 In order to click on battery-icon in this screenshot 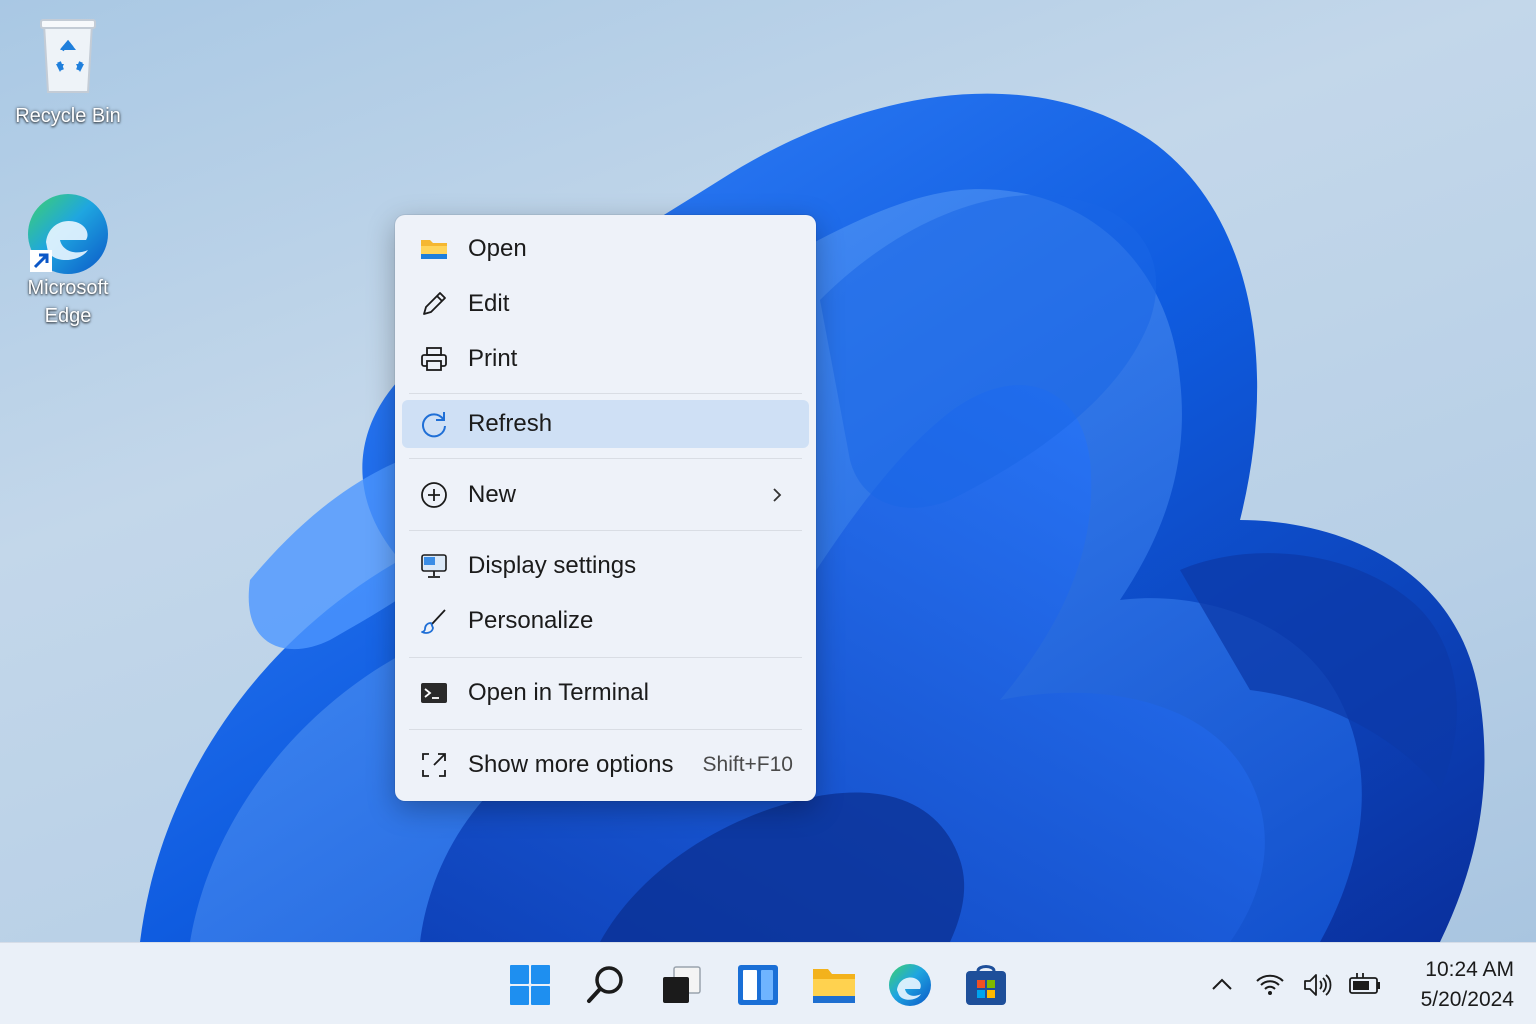, I will do `click(1365, 989)`.